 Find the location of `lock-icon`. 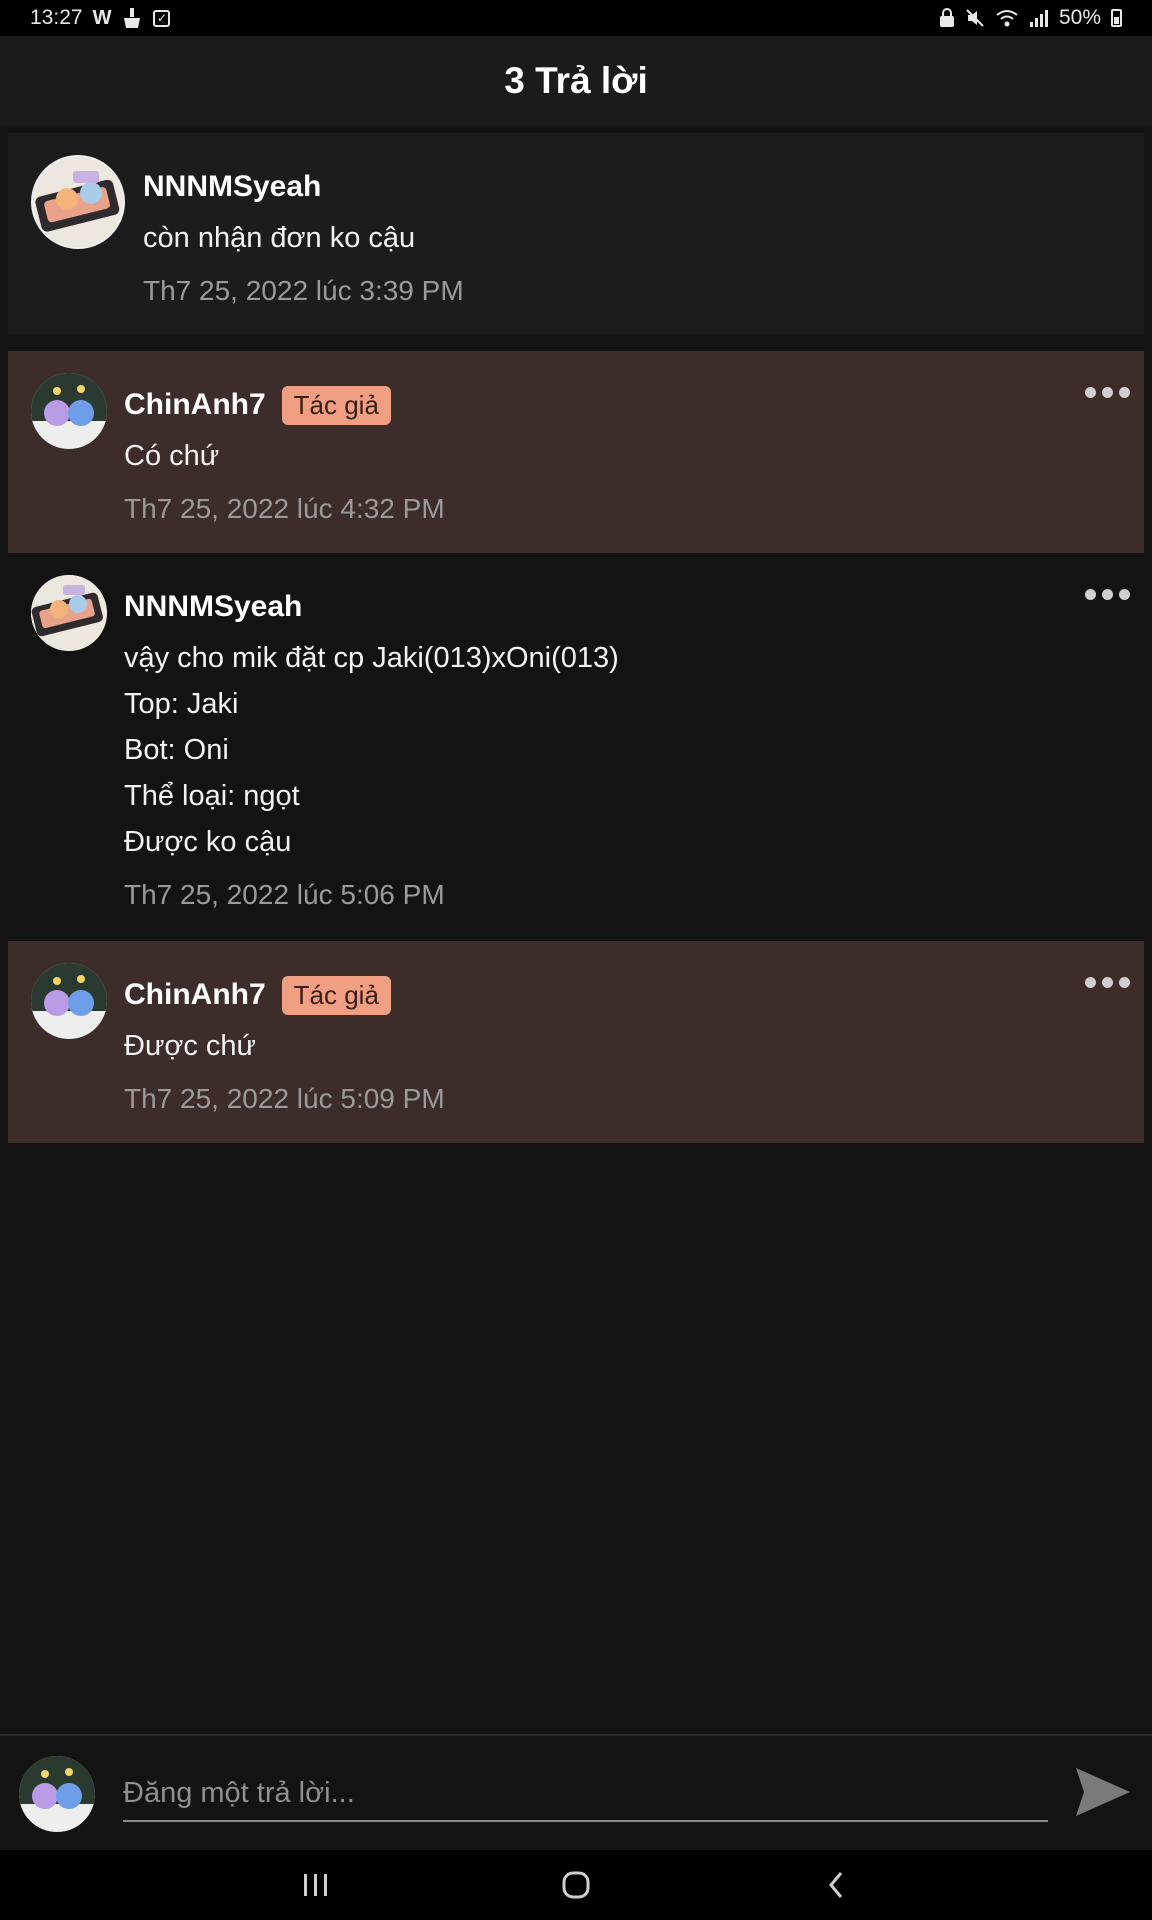

lock-icon is located at coordinates (946, 17).